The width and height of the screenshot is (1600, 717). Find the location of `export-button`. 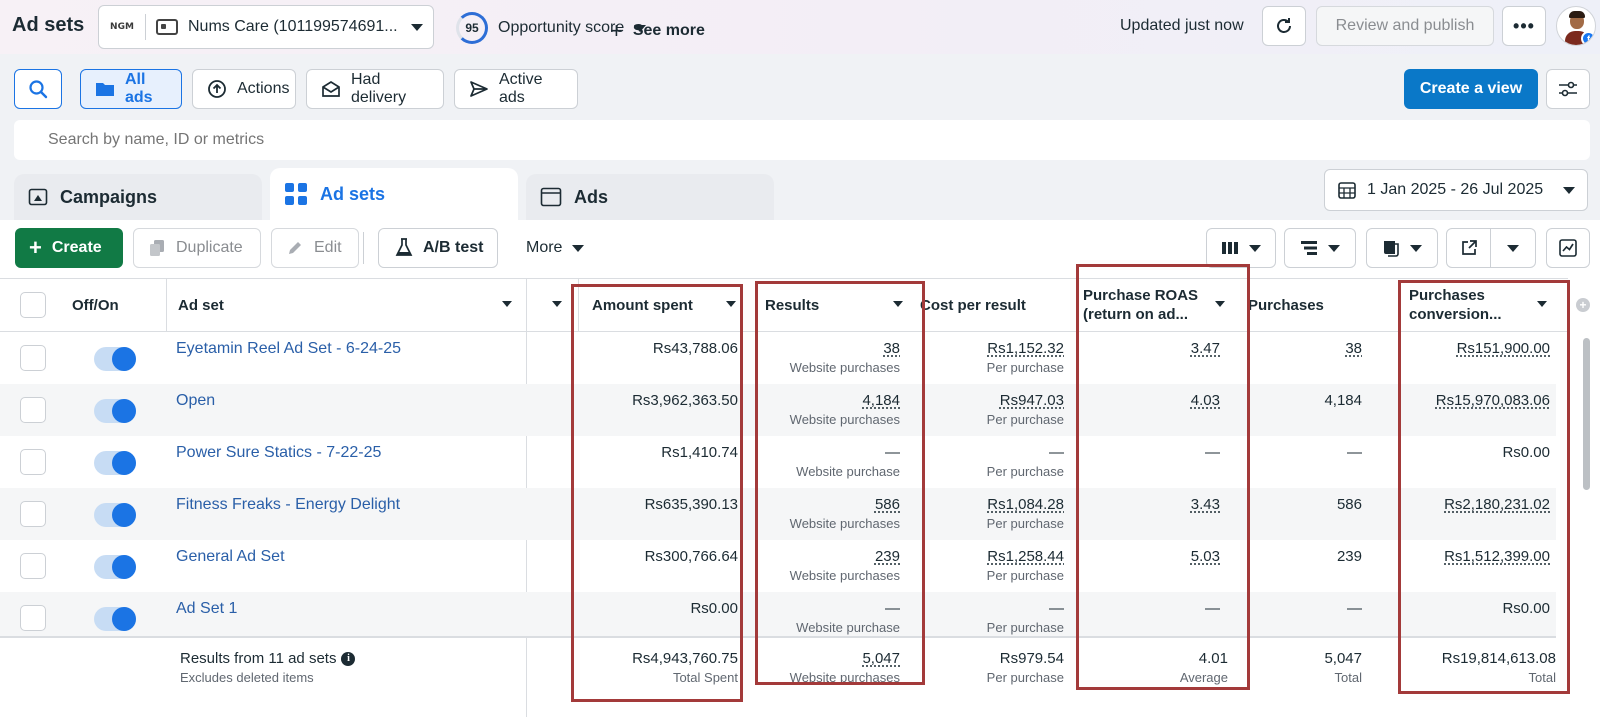

export-button is located at coordinates (1469, 248).